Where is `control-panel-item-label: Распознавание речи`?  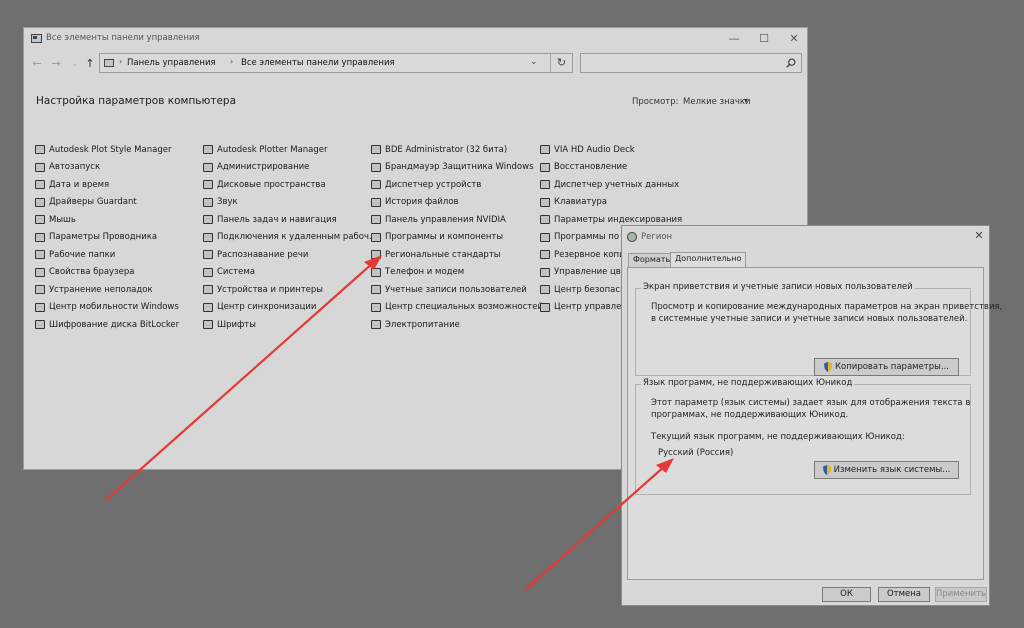 control-panel-item-label: Распознавание речи is located at coordinates (263, 254).